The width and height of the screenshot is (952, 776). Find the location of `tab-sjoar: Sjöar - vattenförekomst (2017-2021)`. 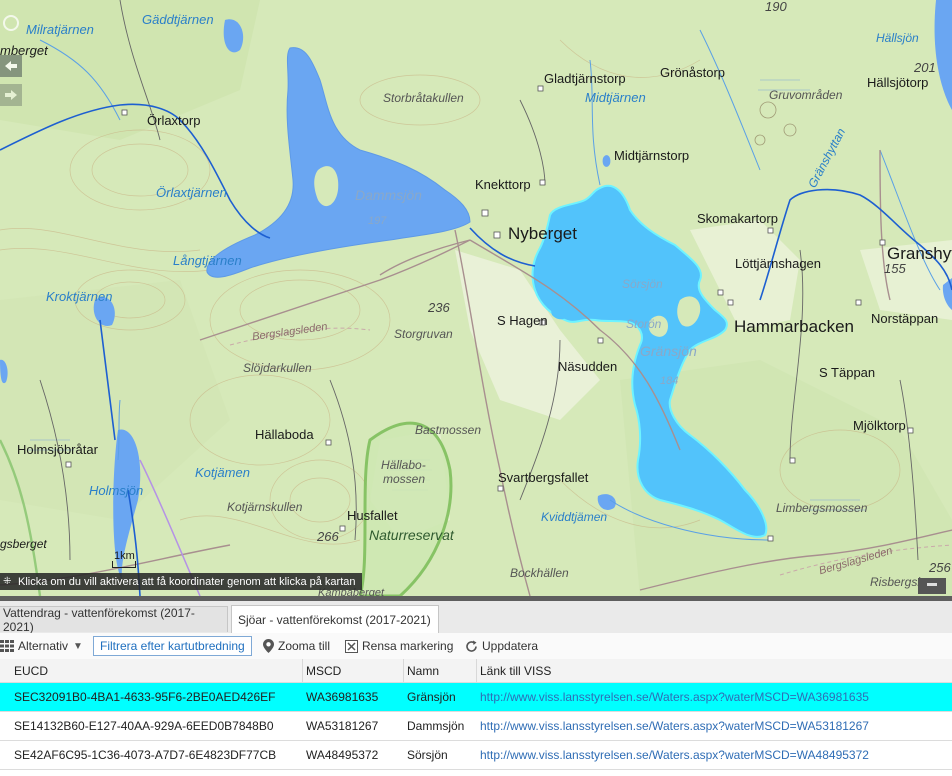

tab-sjoar: Sjöar - vattenförekomst (2017-2021) is located at coordinates (335, 619).